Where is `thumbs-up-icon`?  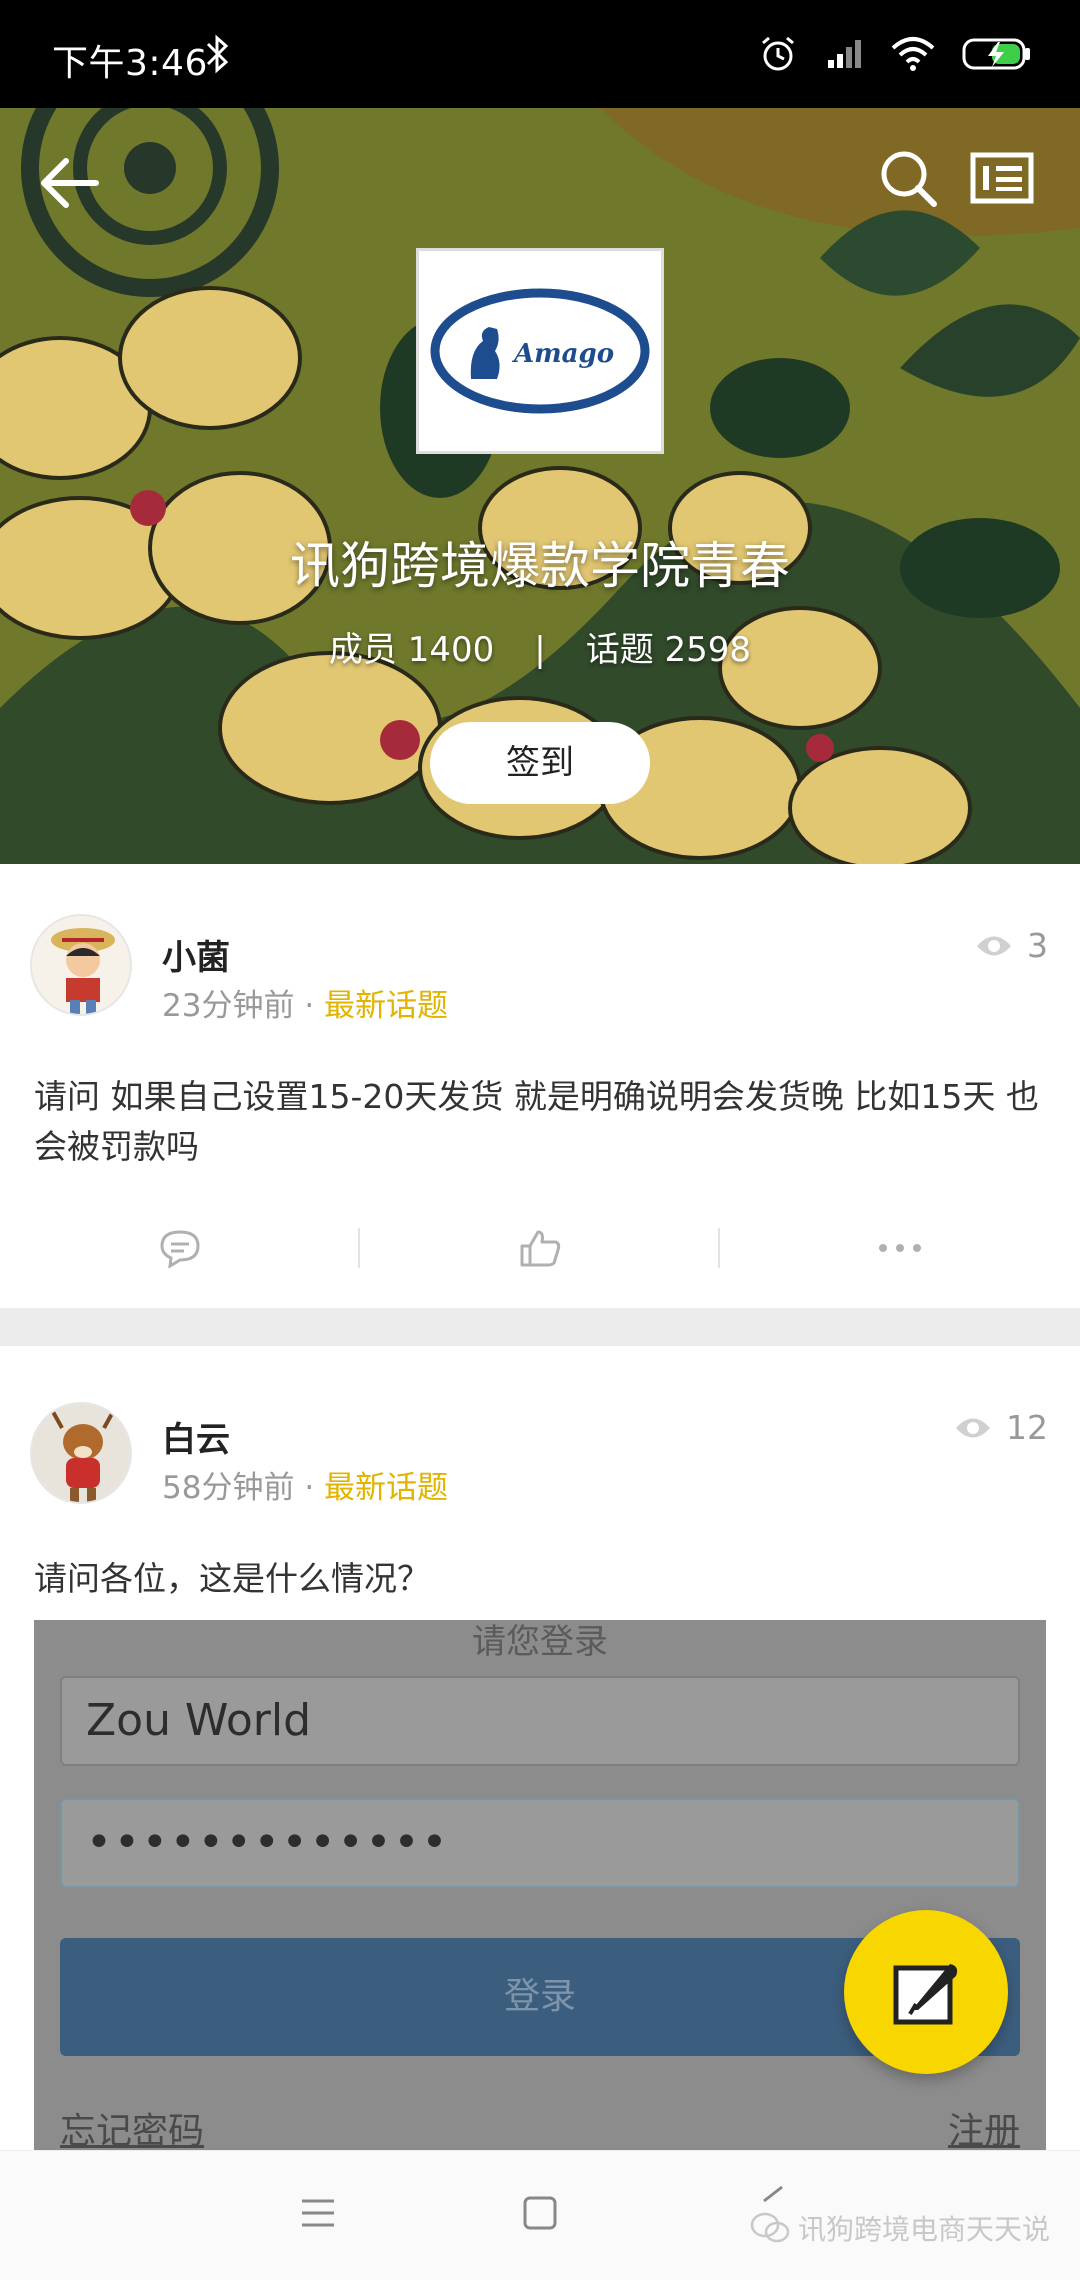
thumbs-up-icon is located at coordinates (540, 1248).